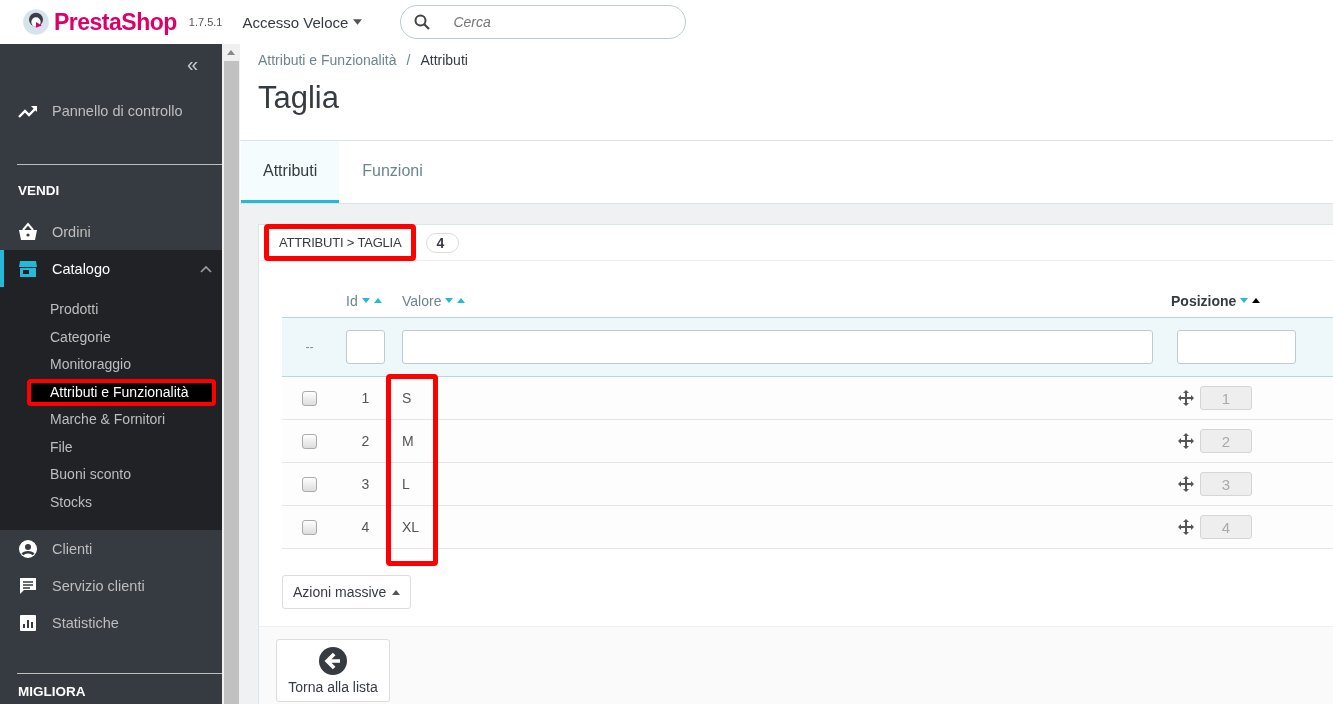 The height and width of the screenshot is (704, 1333). What do you see at coordinates (111, 502) in the screenshot?
I see `submenu-item: Stocks` at bounding box center [111, 502].